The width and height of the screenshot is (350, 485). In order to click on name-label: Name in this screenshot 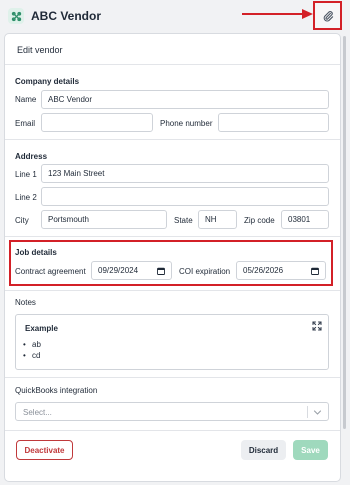, I will do `click(26, 99)`.